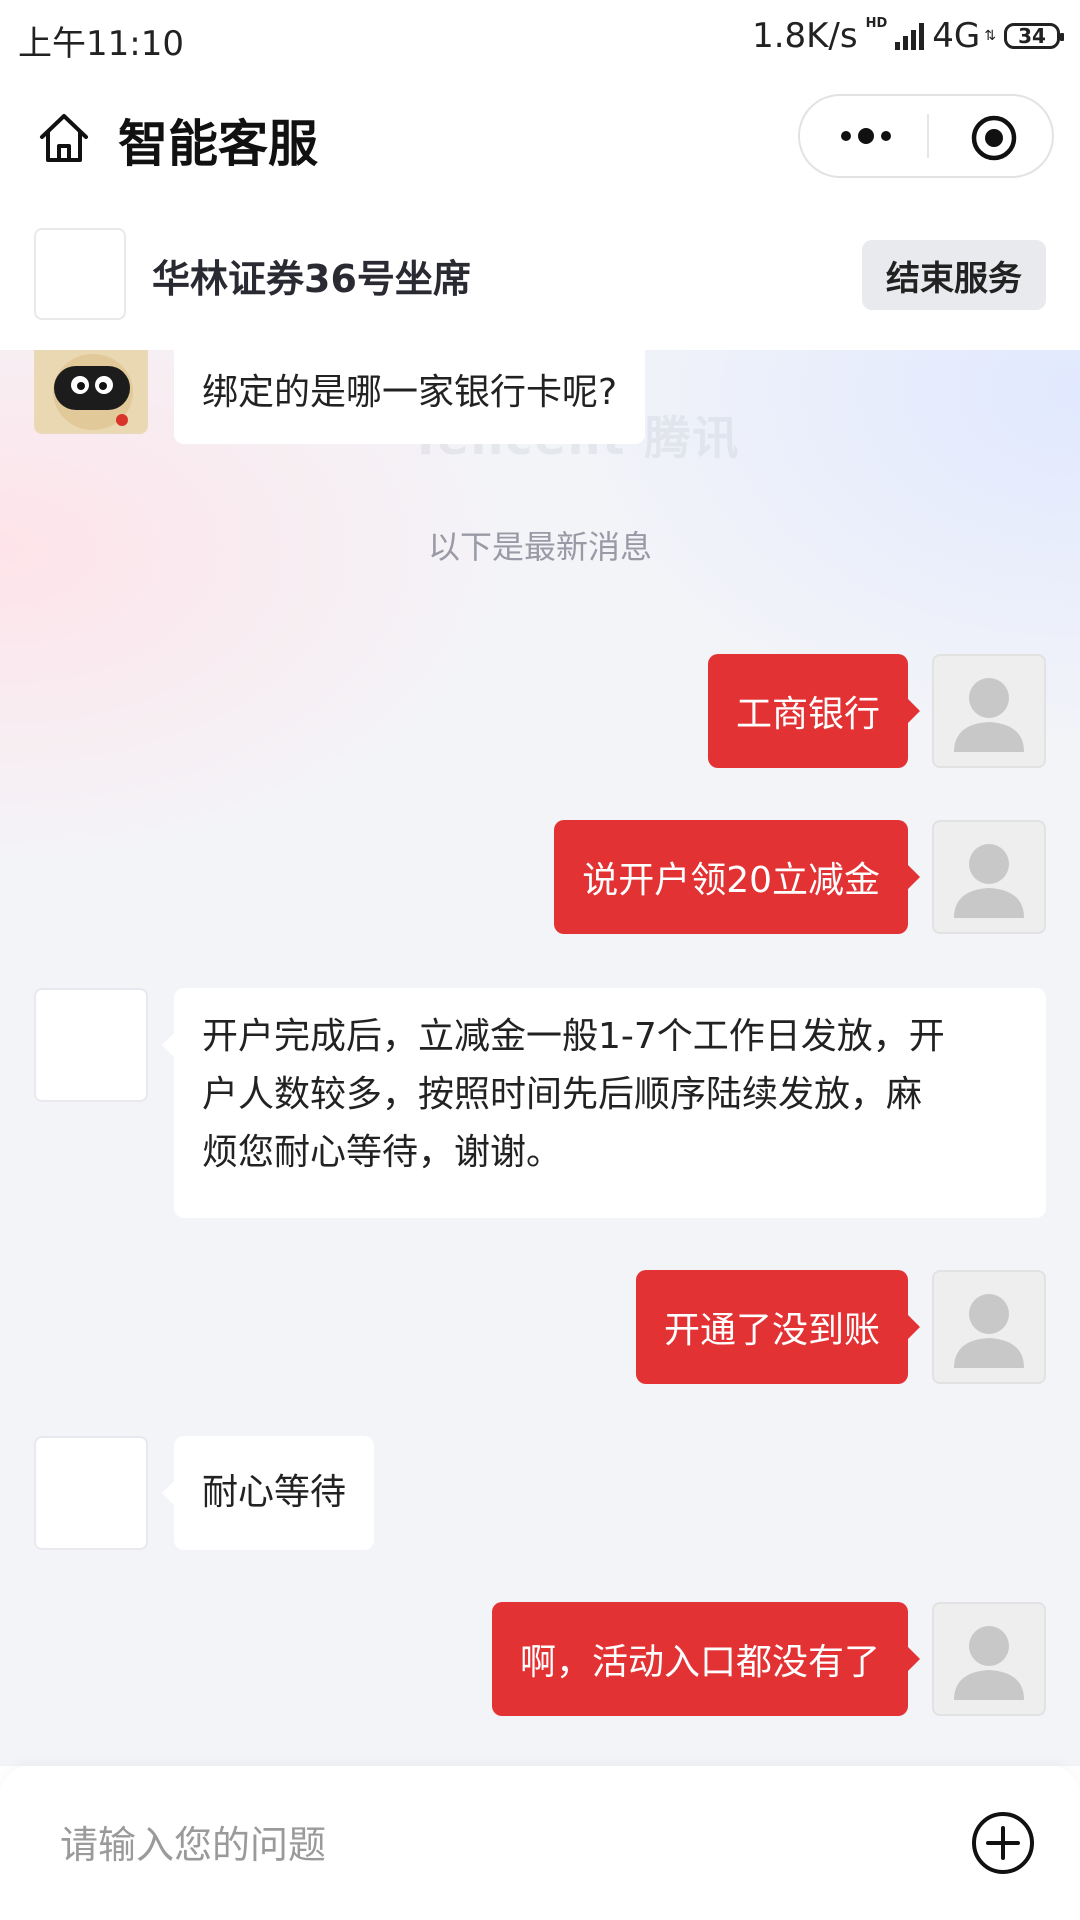 Image resolution: width=1080 pixels, height=1920 pixels. I want to click on net-speed: 1.8K/s, so click(805, 36).